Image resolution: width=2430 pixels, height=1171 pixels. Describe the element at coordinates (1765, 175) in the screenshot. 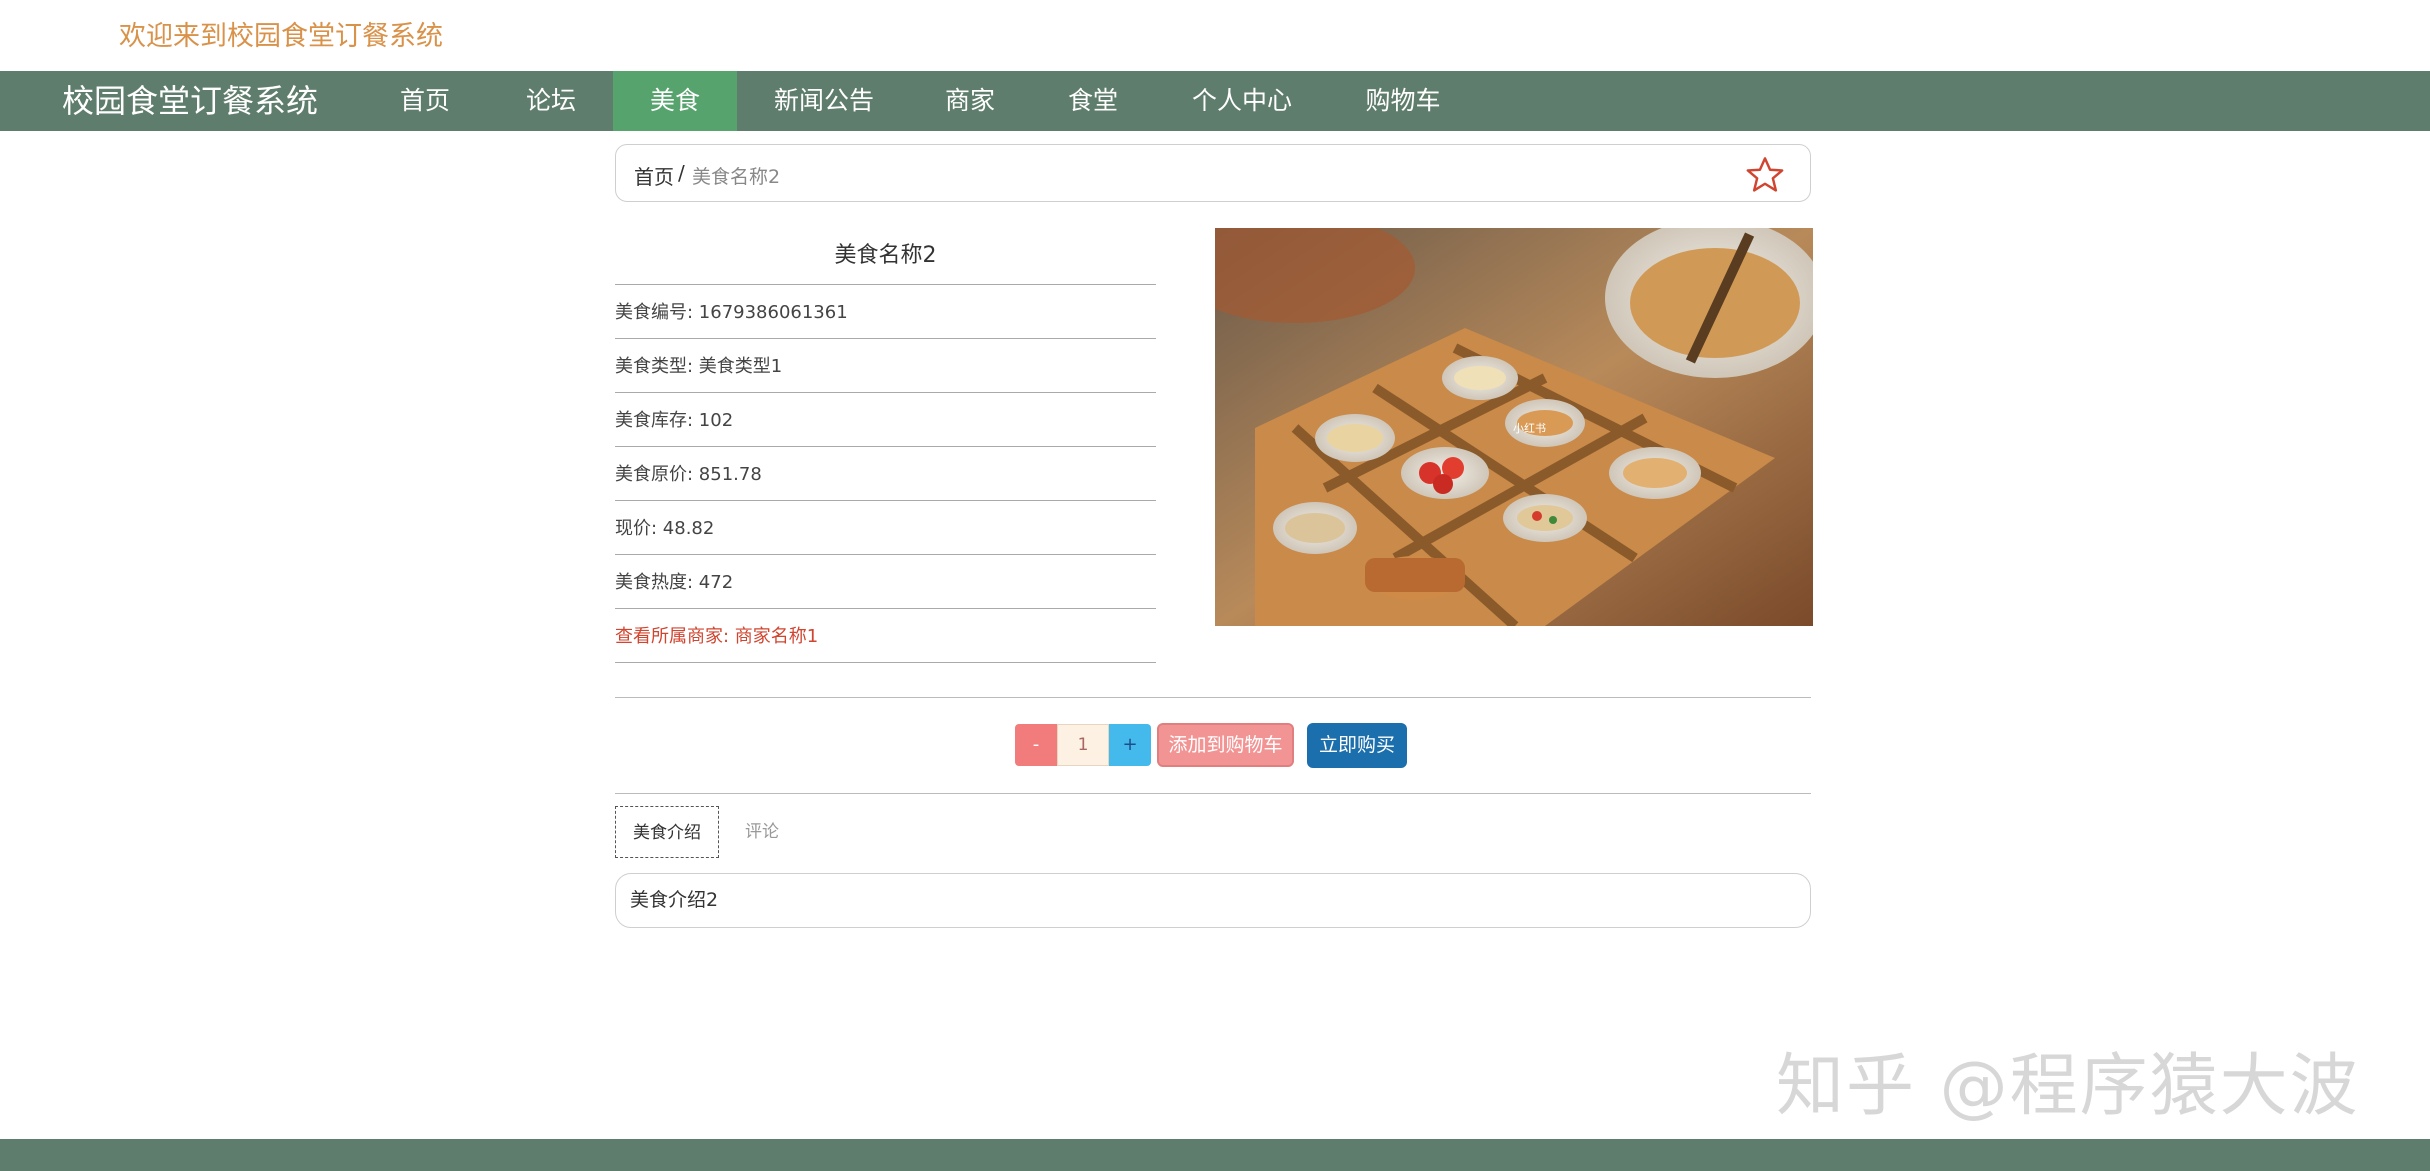

I see `star-icon` at that location.